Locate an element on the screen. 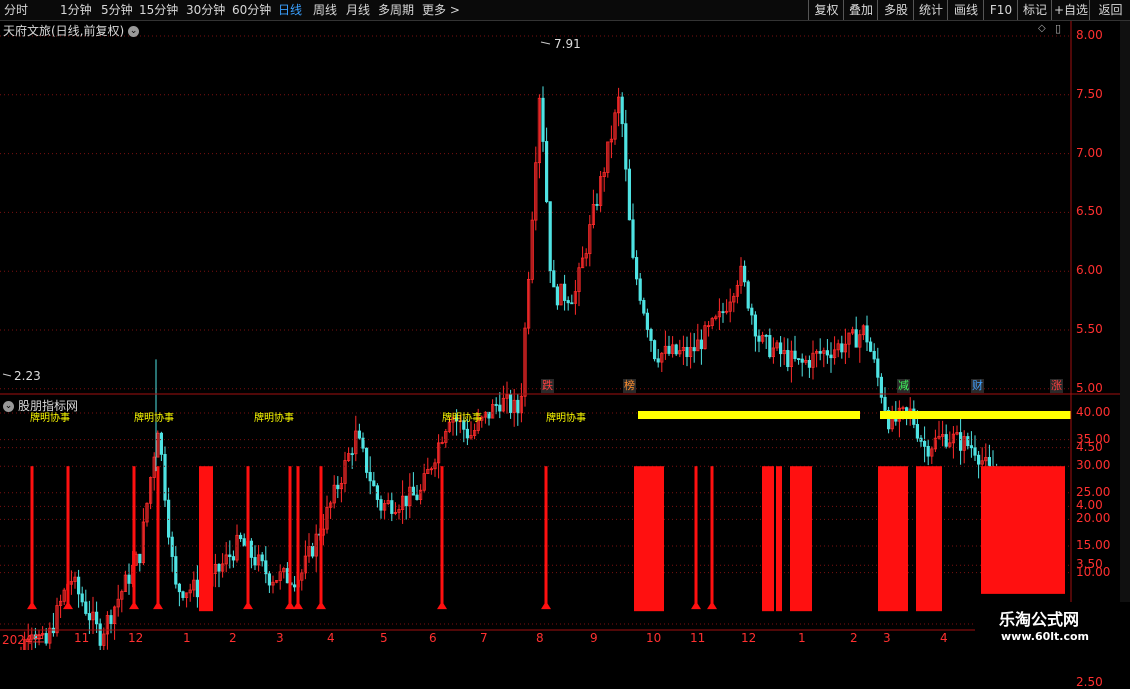  price-tick-label: 2.50 is located at coordinates (1089, 681).